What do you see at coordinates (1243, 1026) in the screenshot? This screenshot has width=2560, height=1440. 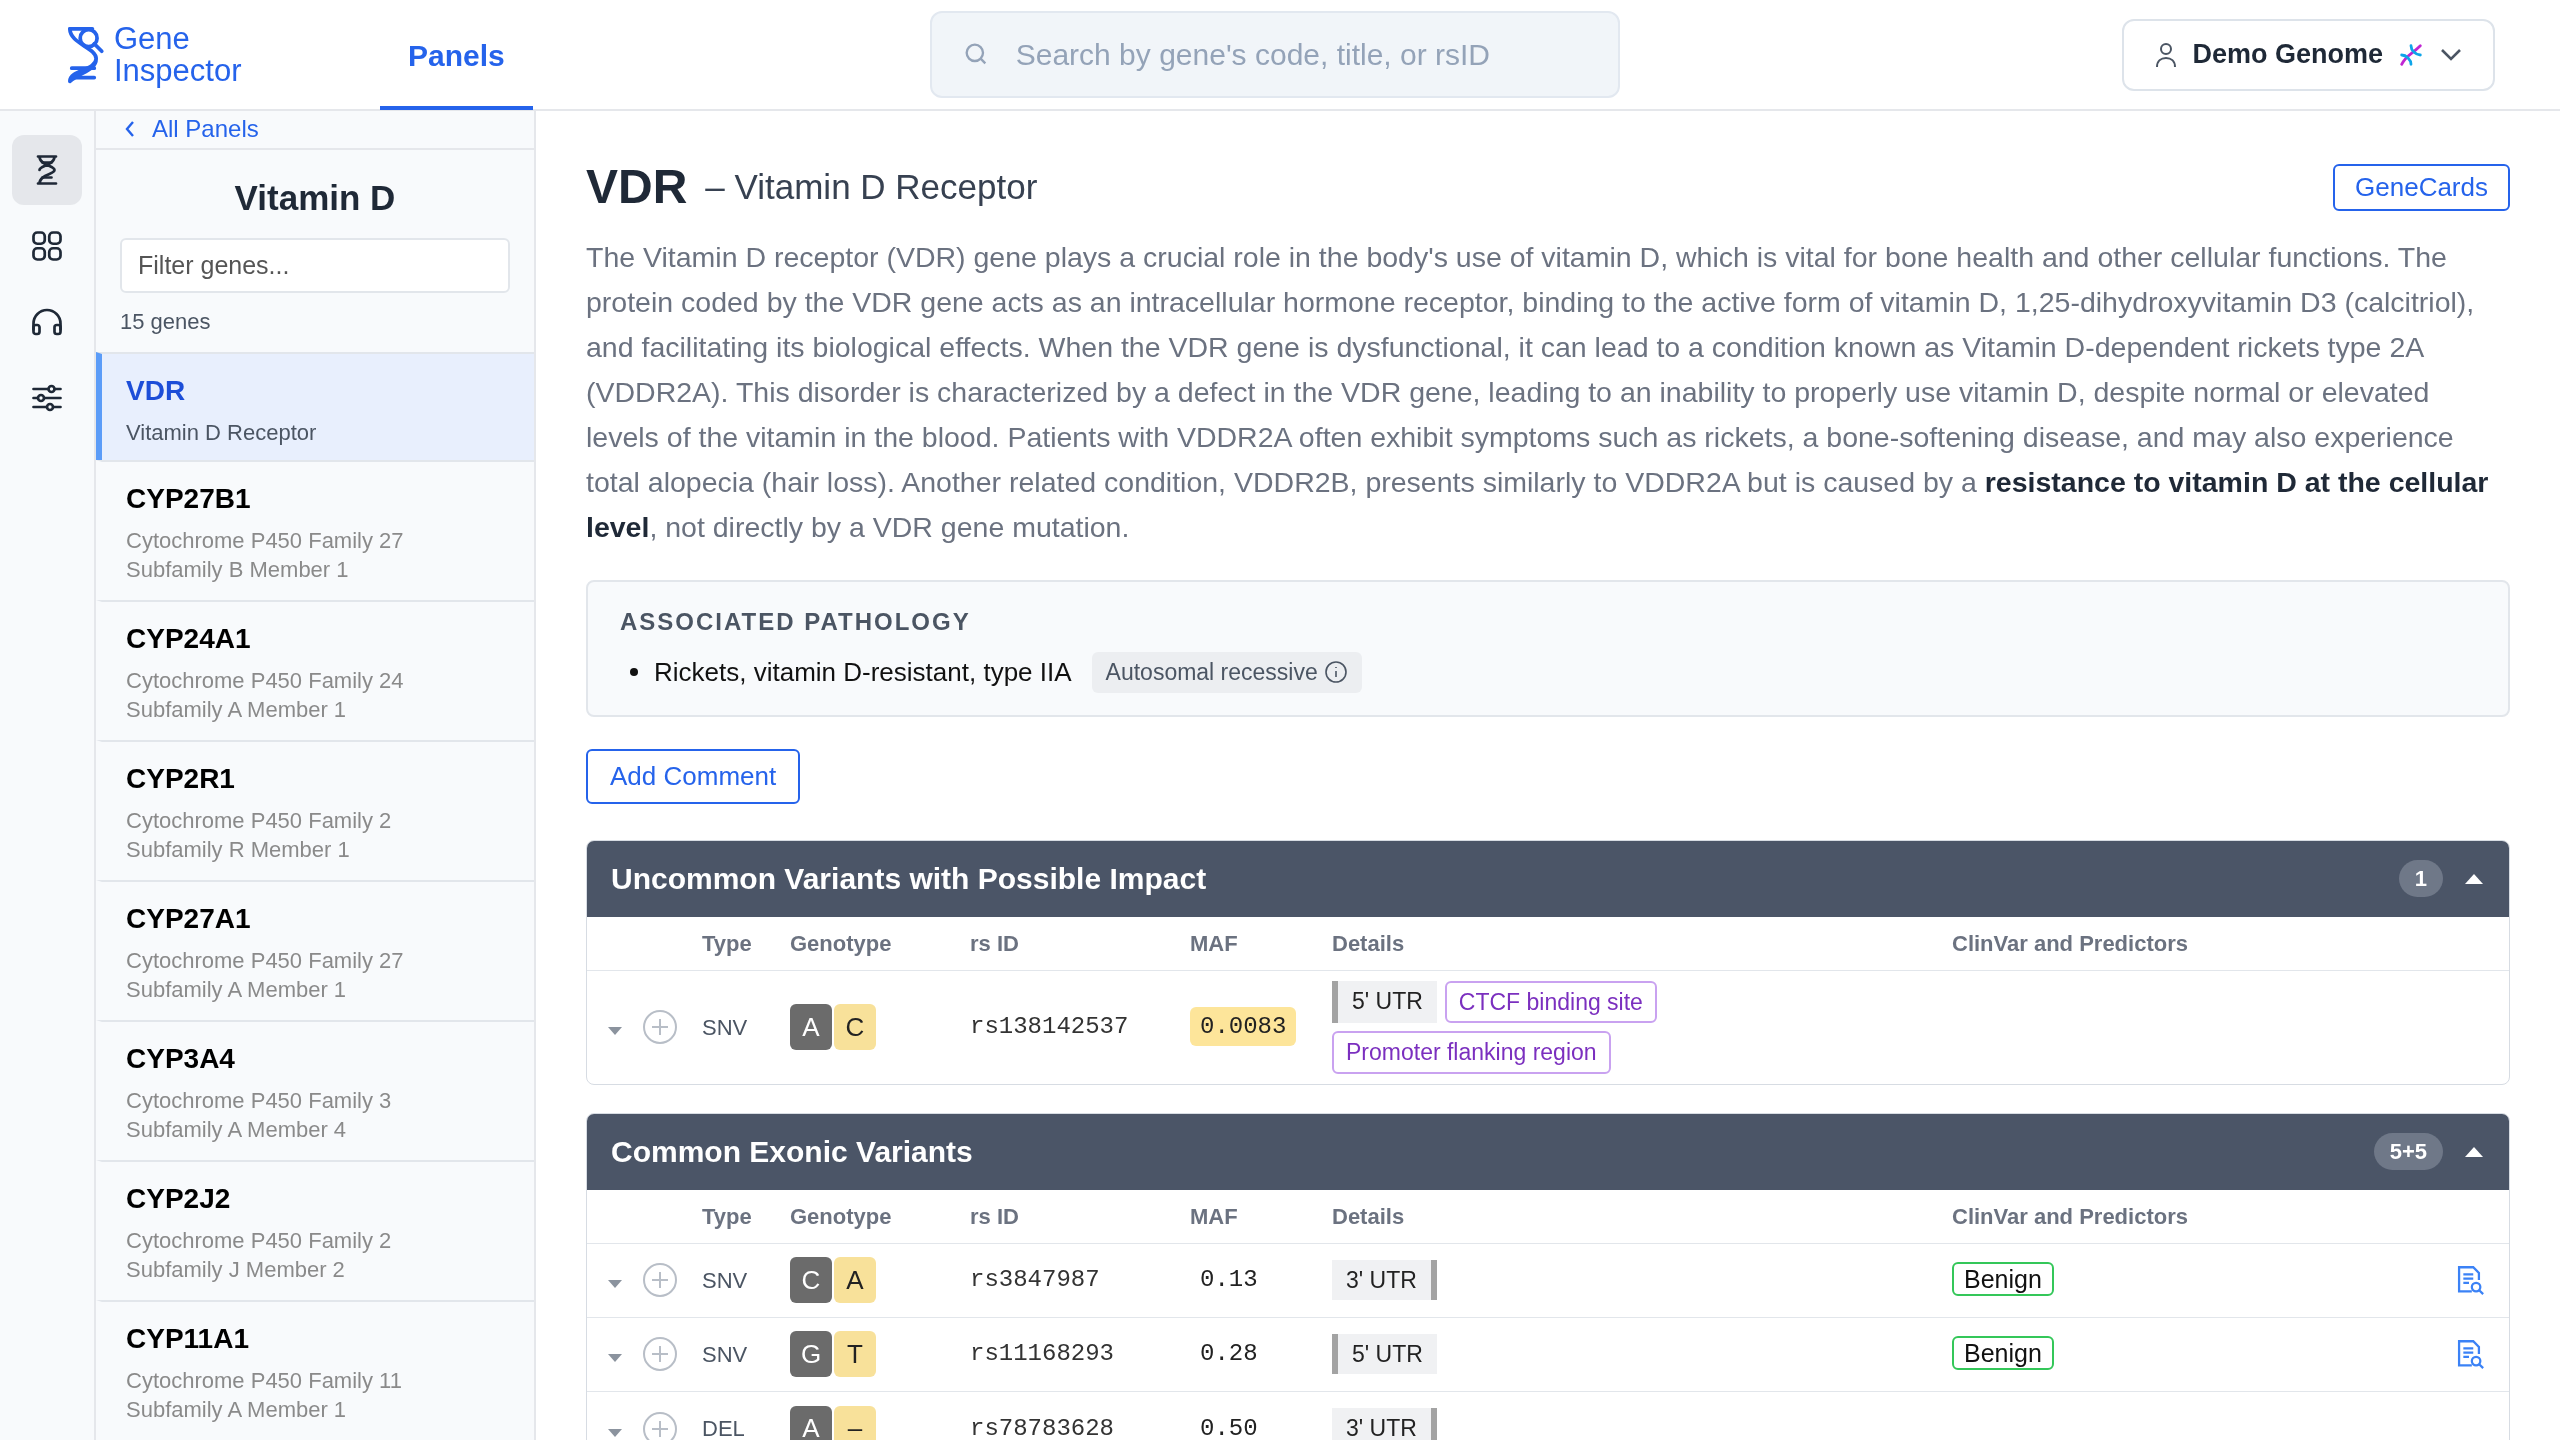 I see `maf-value: 0.0083` at bounding box center [1243, 1026].